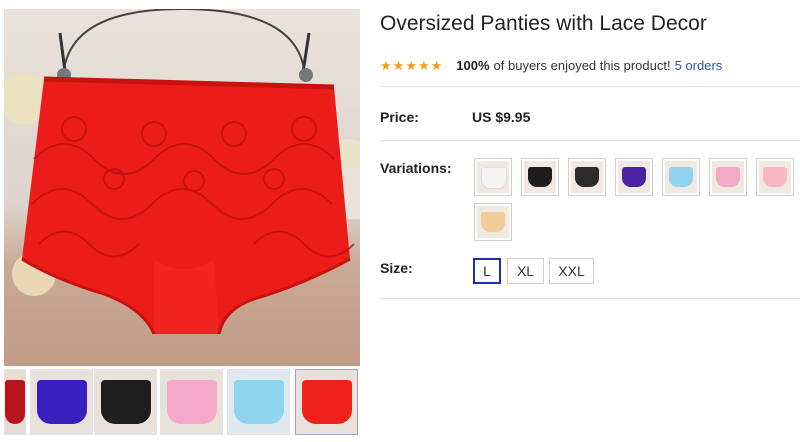 This screenshot has width=800, height=442. I want to click on rating-text: of buyers enjoyed this product!, so click(582, 65).